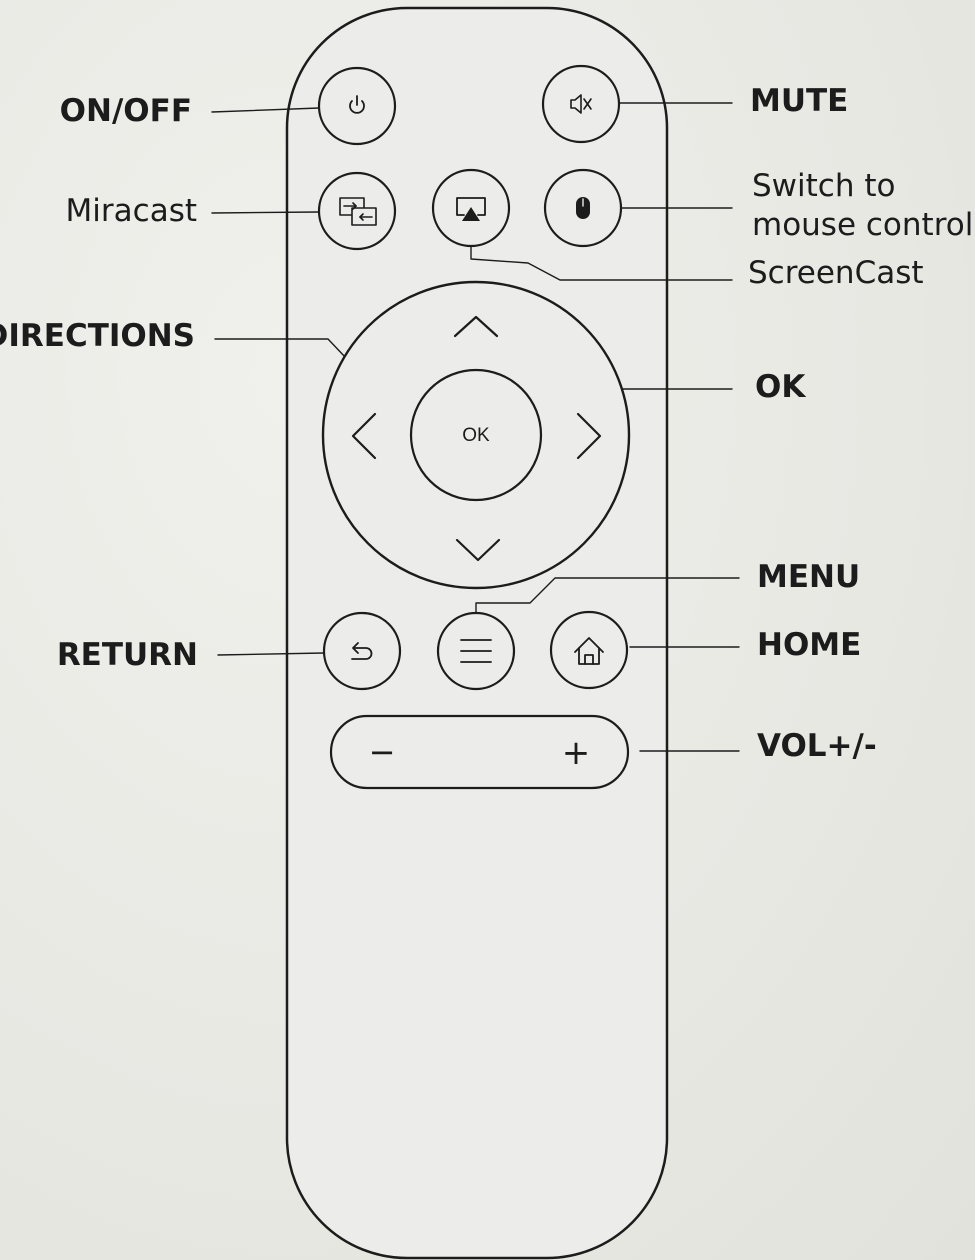 The image size is (975, 1260). What do you see at coordinates (131, 211) in the screenshot?
I see `label-miracast: Miracast` at bounding box center [131, 211].